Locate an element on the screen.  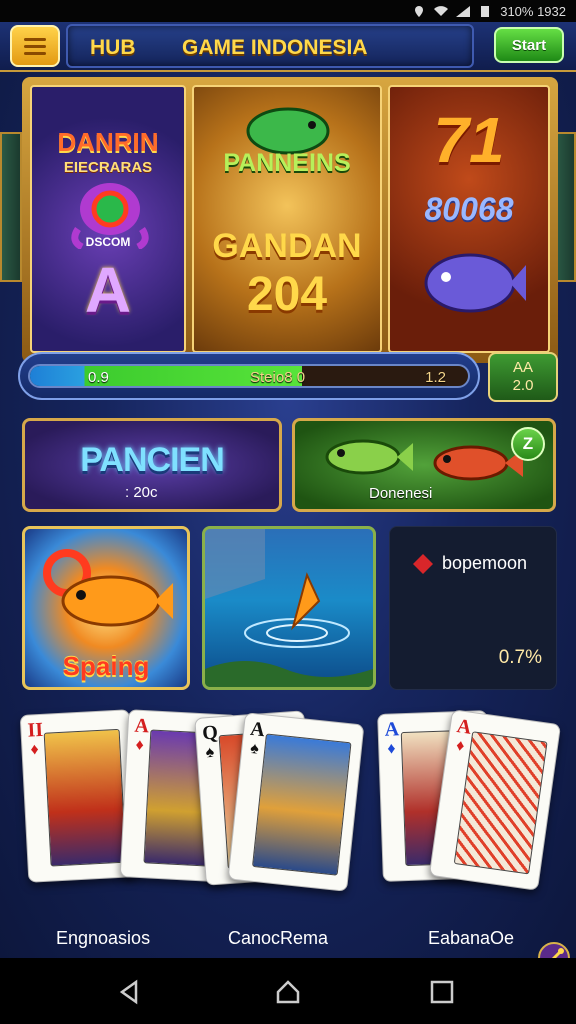
progress-label: Steio8 0 is located at coordinates (278, 377).